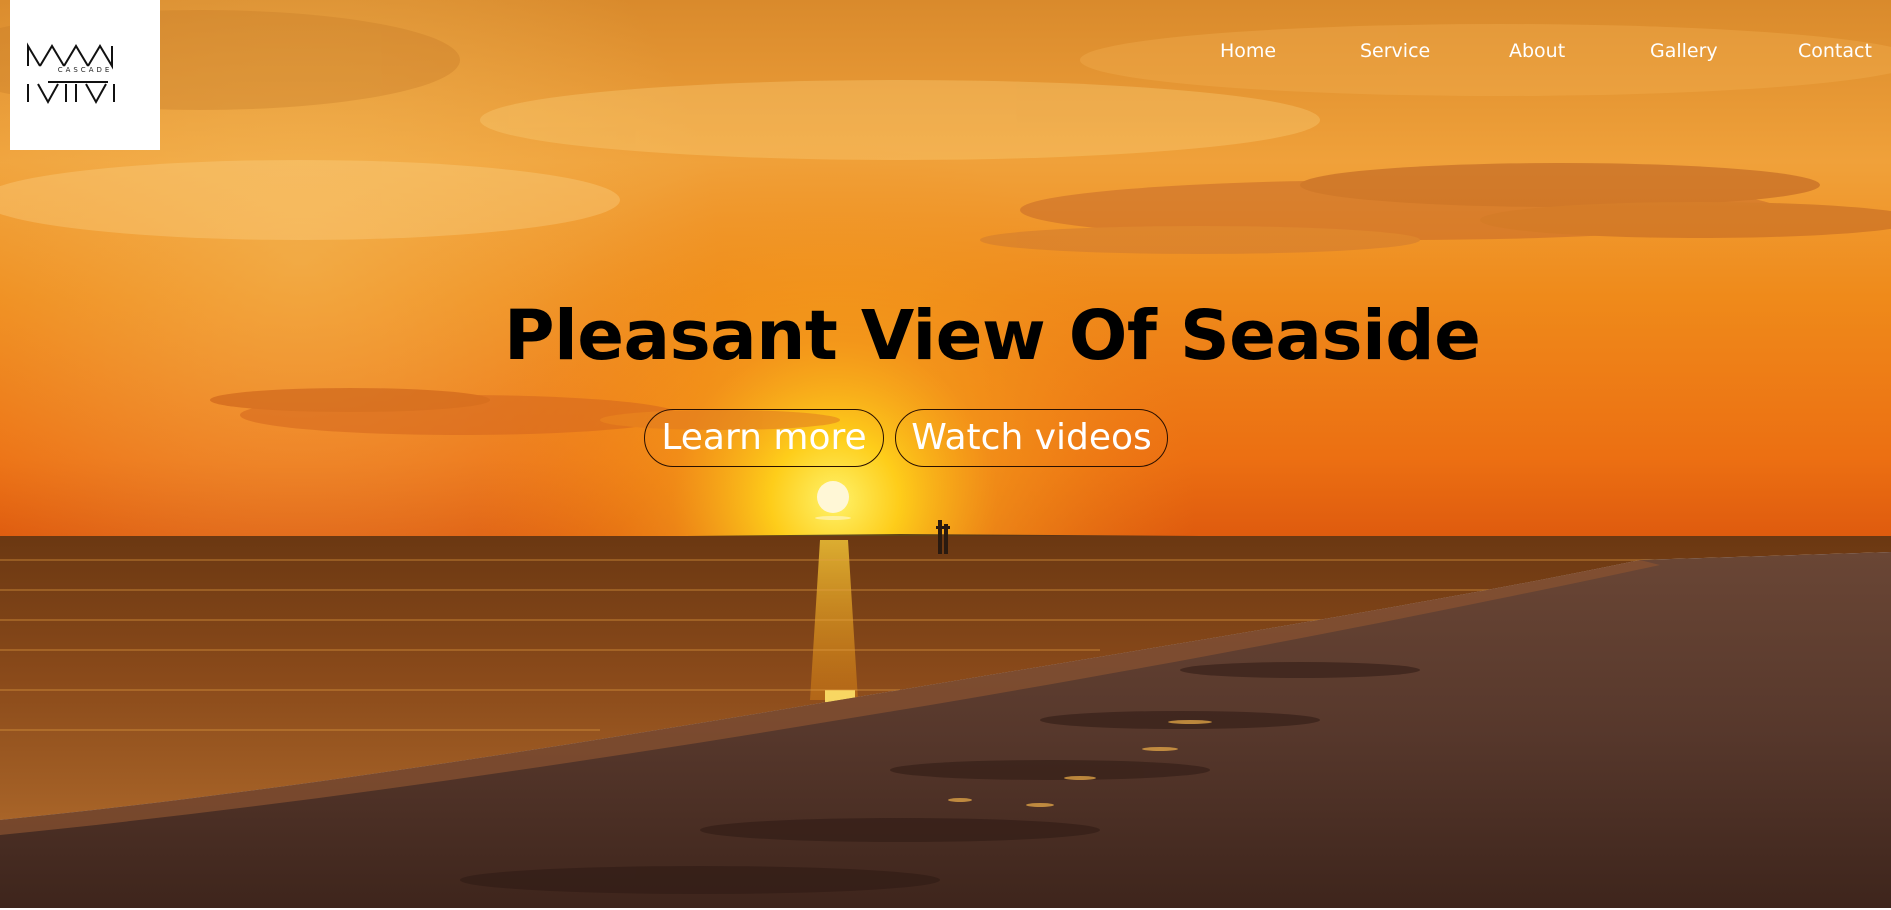  Describe the element at coordinates (1248, 51) in the screenshot. I see `nav-home: Home` at that location.